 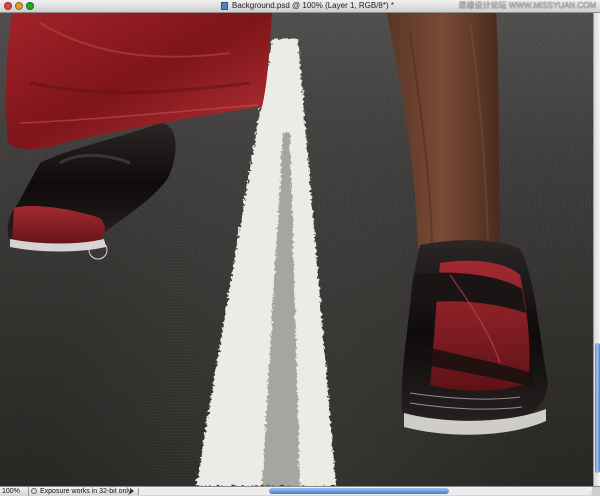 I want to click on status-menu-arrow-icon, so click(x=132, y=491).